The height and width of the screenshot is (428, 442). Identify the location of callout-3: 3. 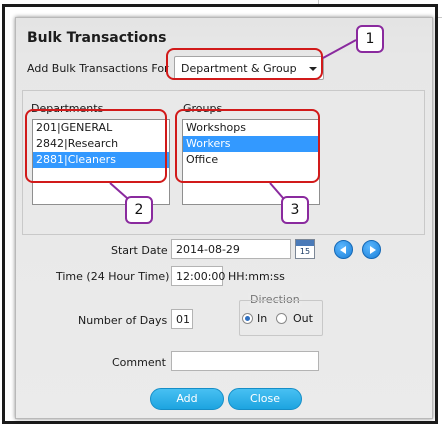
(295, 210).